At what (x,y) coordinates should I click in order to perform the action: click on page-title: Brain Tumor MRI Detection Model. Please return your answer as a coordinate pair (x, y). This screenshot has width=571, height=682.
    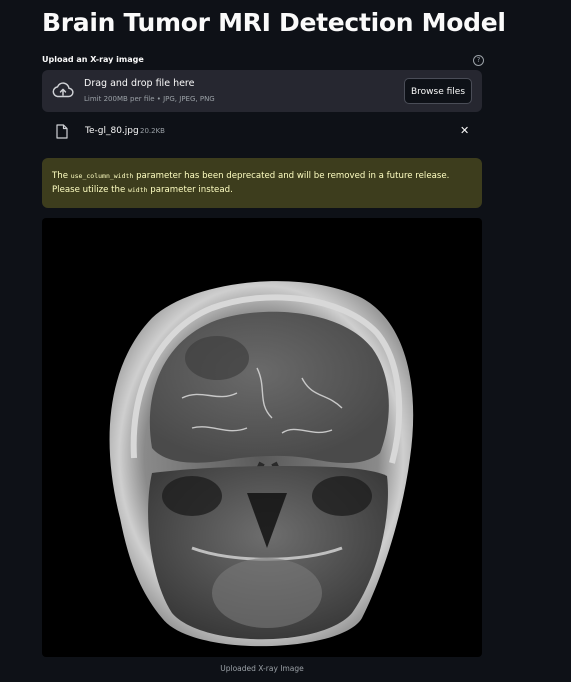
    Looking at the image, I should click on (274, 22).